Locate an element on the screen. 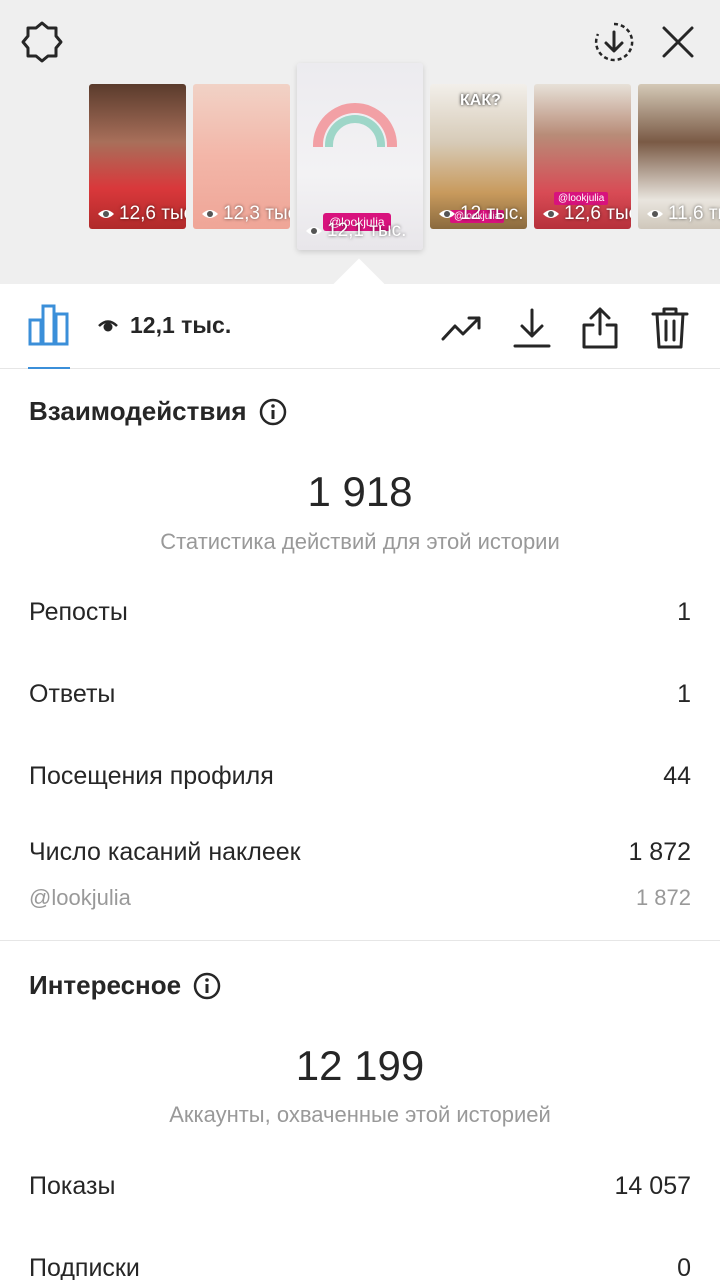 The height and width of the screenshot is (1280, 720). gear-icon is located at coordinates (42, 42).